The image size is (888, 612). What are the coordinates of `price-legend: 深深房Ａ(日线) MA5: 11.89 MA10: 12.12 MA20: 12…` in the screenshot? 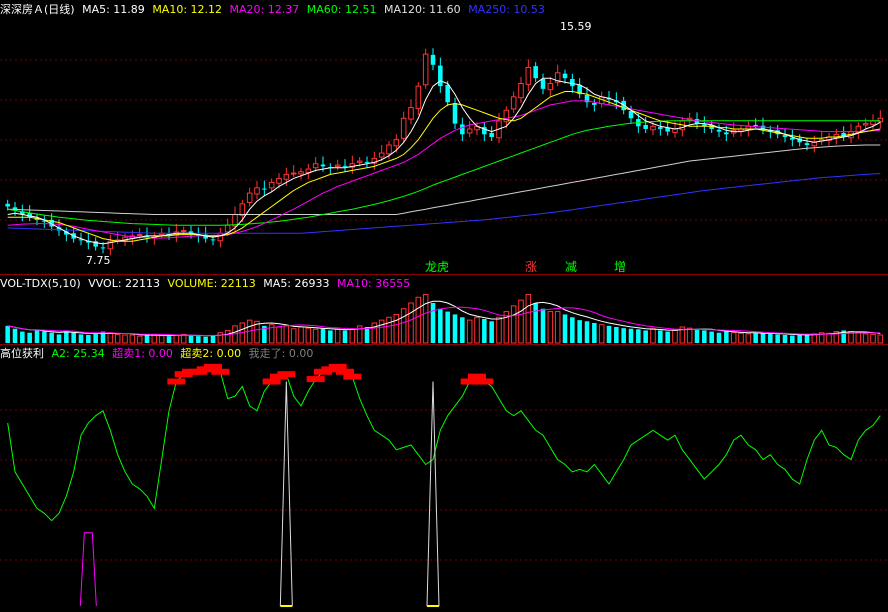 It's located at (274, 10).